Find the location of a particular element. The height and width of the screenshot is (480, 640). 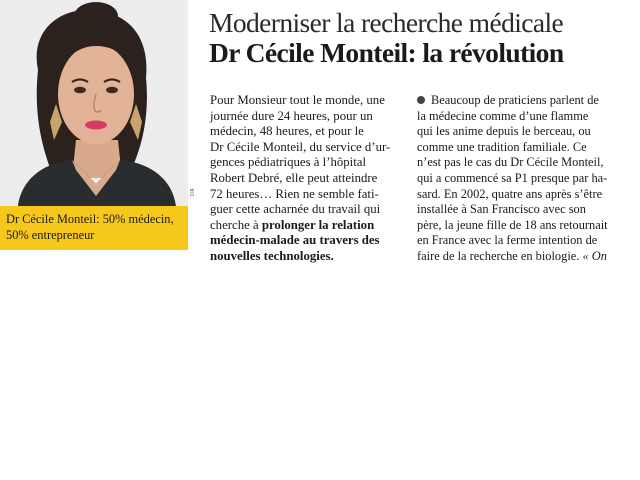

bold-line: nouvelles technologies. is located at coordinates (272, 255).